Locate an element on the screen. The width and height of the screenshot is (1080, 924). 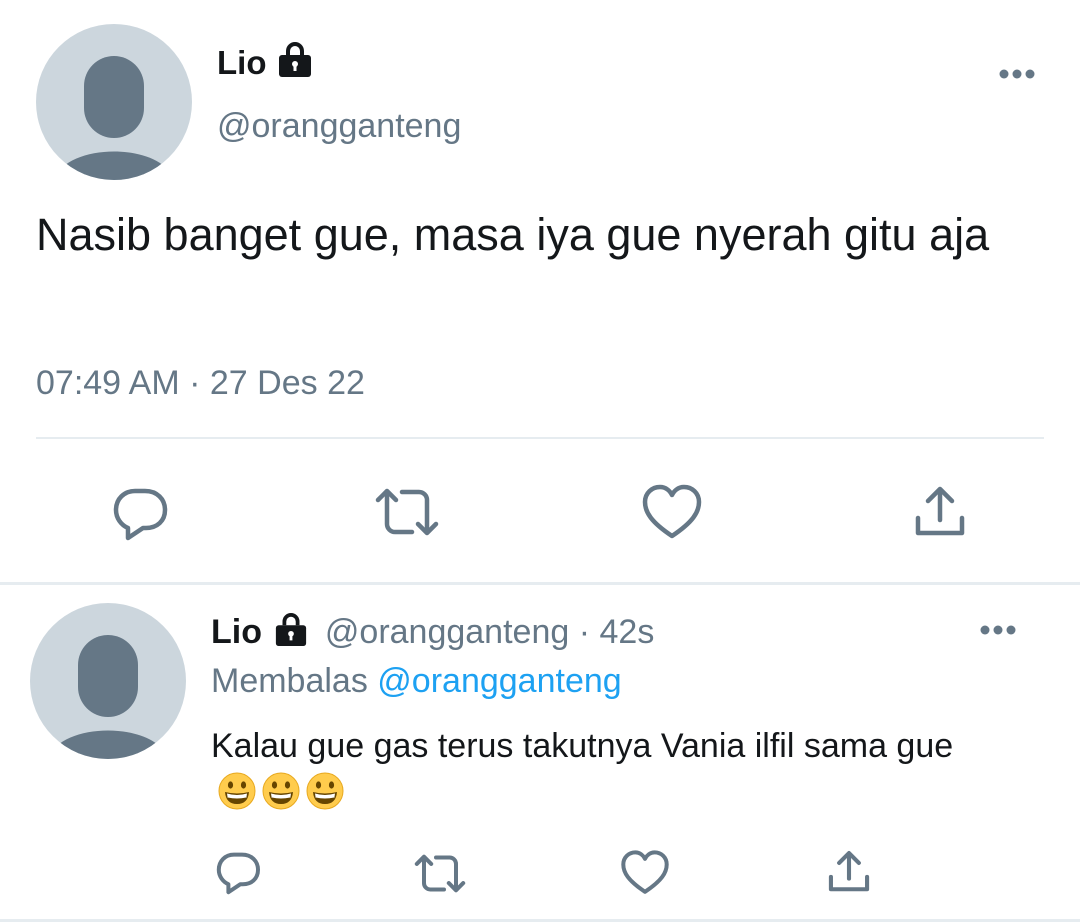
tweet-date: 27 Des 22 is located at coordinates (287, 383).